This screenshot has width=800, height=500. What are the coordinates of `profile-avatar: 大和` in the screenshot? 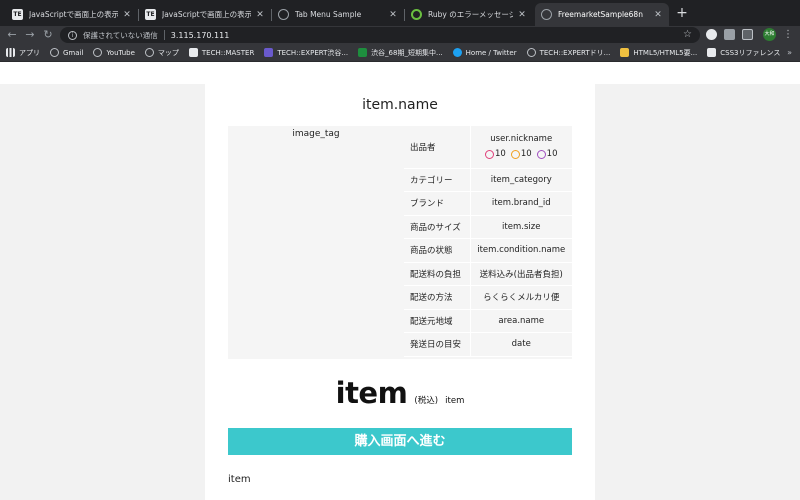 It's located at (769, 34).